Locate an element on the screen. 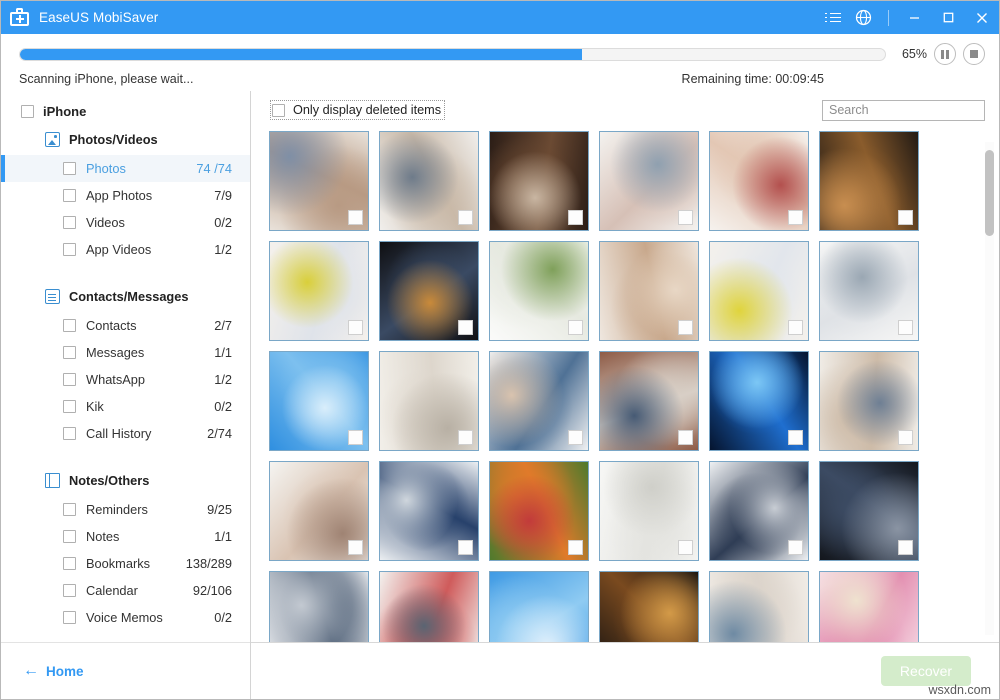  home-button: ← Home is located at coordinates (53, 671).